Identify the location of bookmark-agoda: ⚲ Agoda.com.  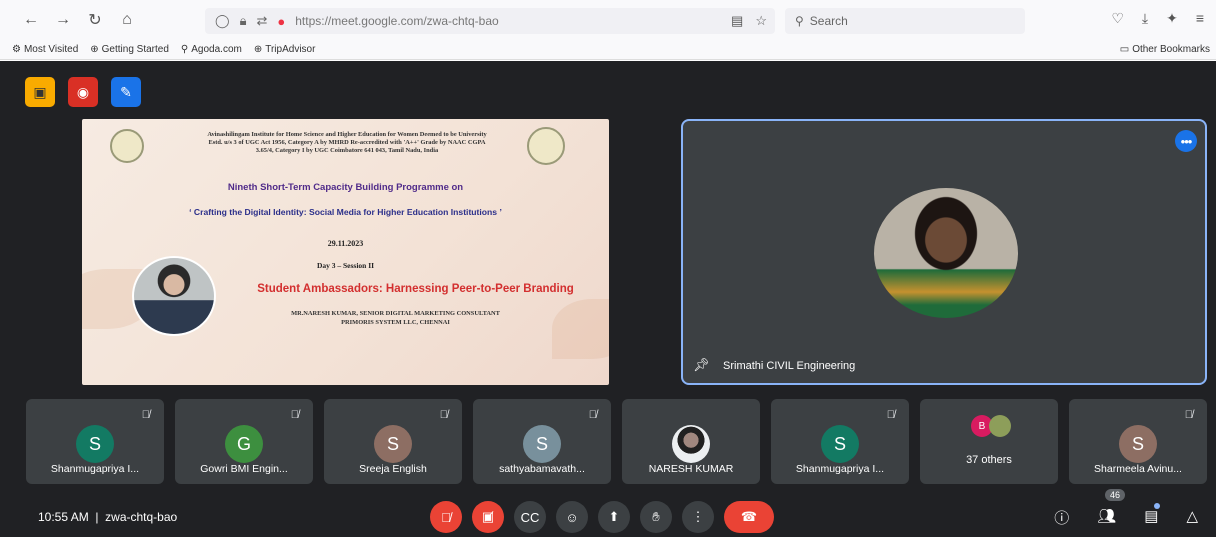
(211, 49).